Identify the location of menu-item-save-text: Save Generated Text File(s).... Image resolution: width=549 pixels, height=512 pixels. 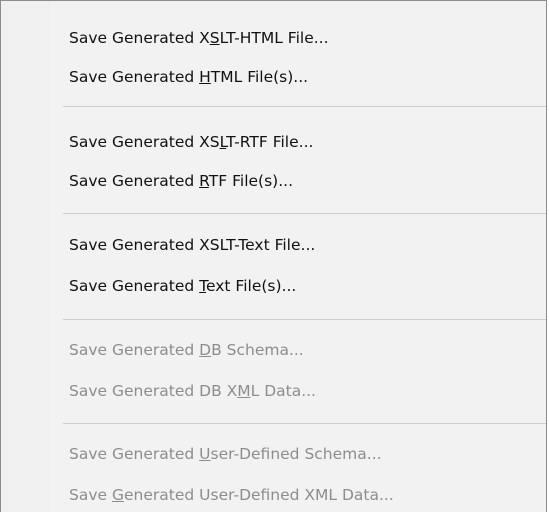
(182, 286).